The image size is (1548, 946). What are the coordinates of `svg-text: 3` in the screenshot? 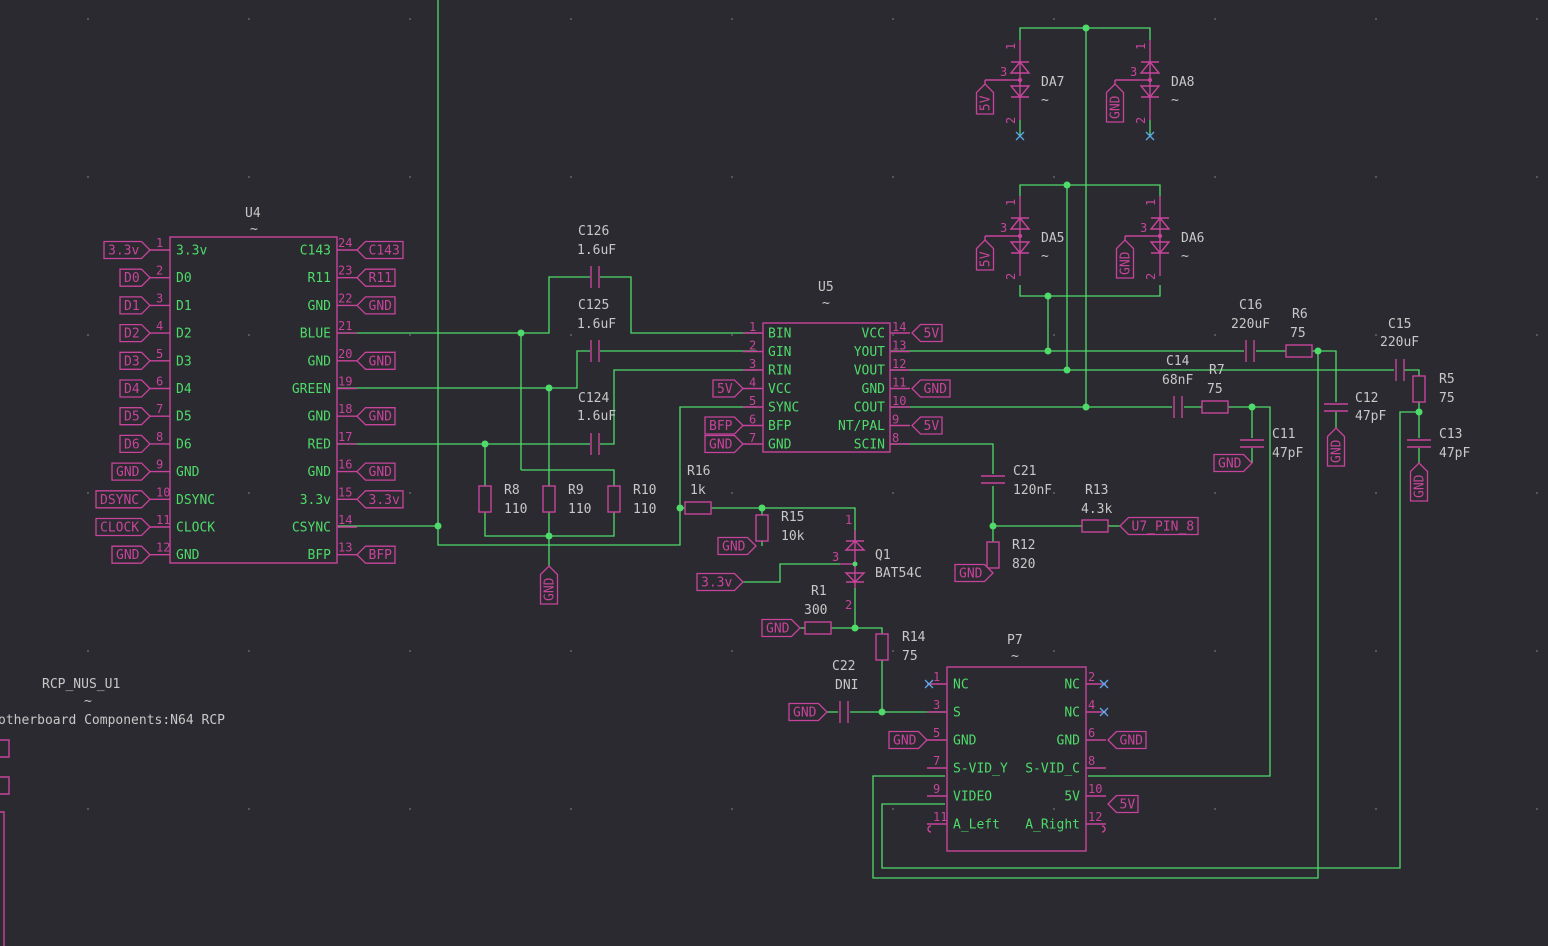 It's located at (936, 705).